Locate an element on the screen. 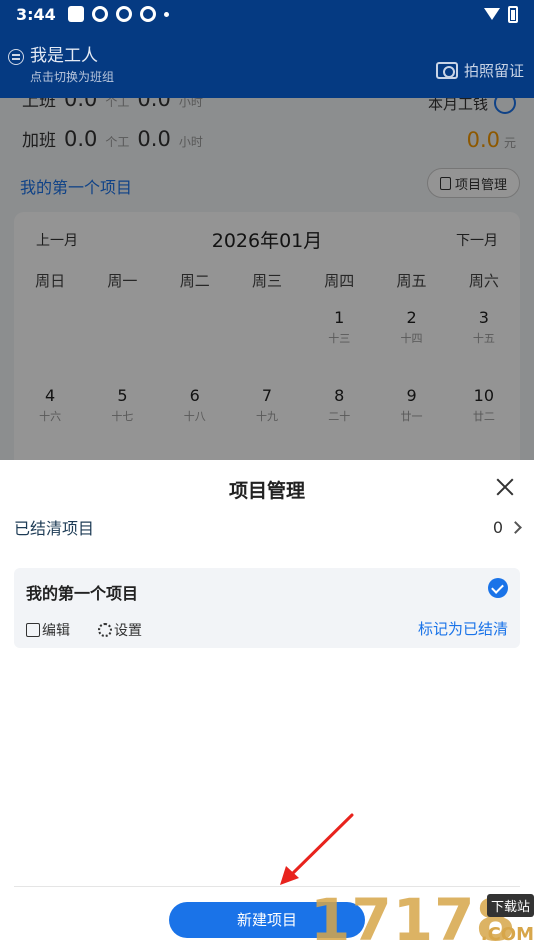 Image resolution: width=534 pixels, height=950 pixels. wifi-icon is located at coordinates (492, 14).